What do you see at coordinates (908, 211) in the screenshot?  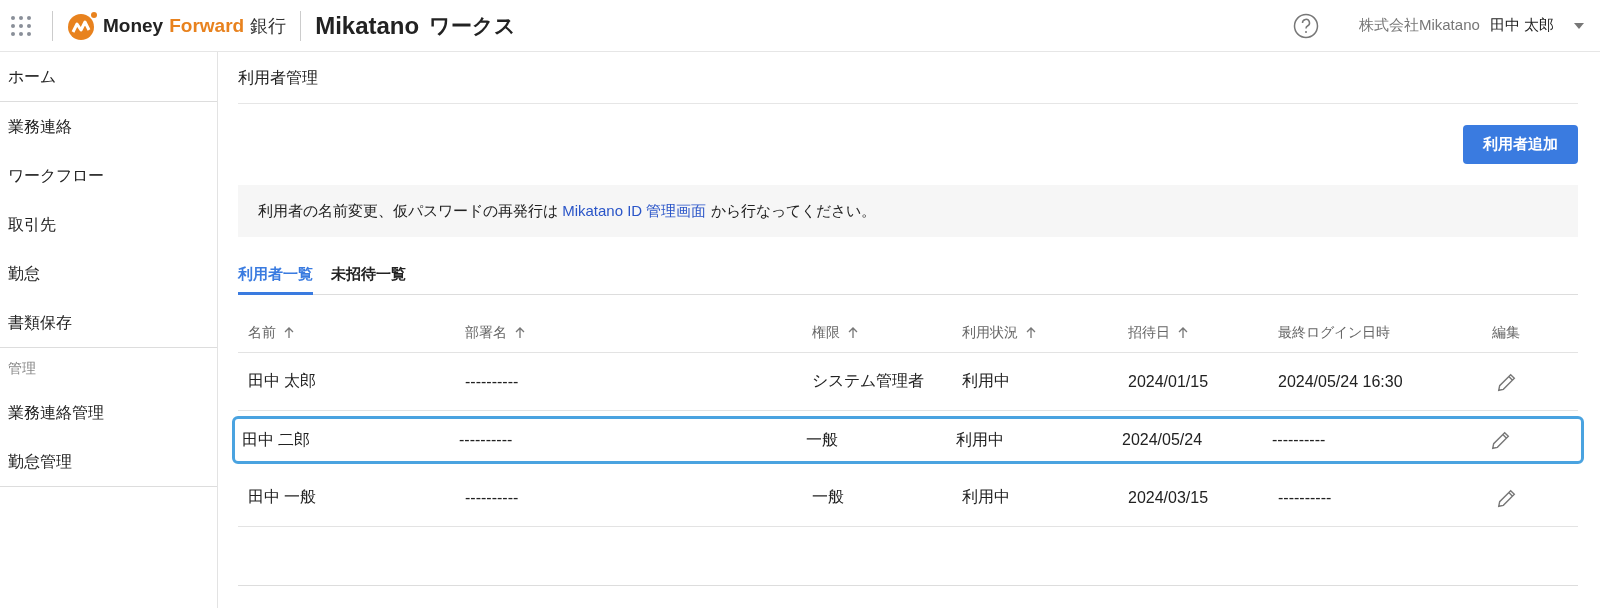 I see `notice-text: 利用者の名前変更、仮パスワードの再発行は Mikatano ID 管理画面 から行なってください。` at bounding box center [908, 211].